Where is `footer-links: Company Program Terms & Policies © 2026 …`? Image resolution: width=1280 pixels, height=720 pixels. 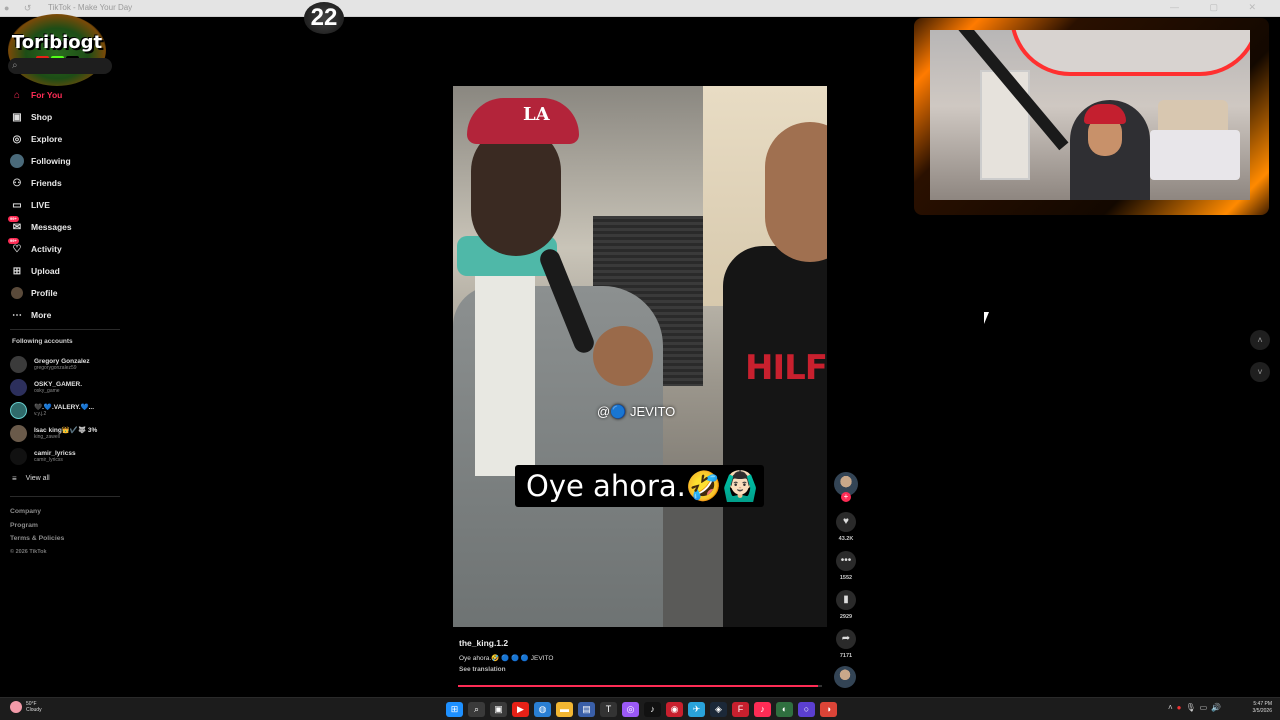
footer-links: Company Program Terms & Policies © 2026 … is located at coordinates (37, 532).